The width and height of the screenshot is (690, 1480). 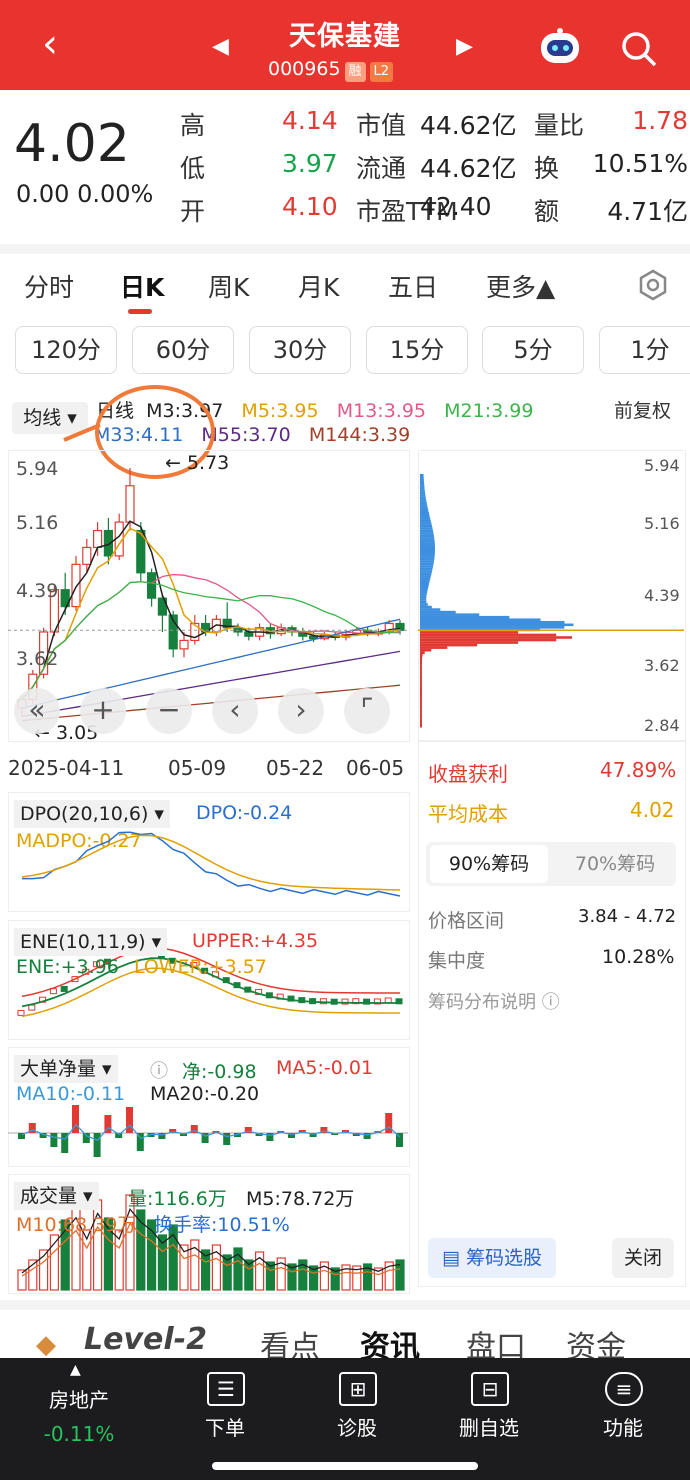 What do you see at coordinates (413, 286) in the screenshot?
I see `tab-4: 五日` at bounding box center [413, 286].